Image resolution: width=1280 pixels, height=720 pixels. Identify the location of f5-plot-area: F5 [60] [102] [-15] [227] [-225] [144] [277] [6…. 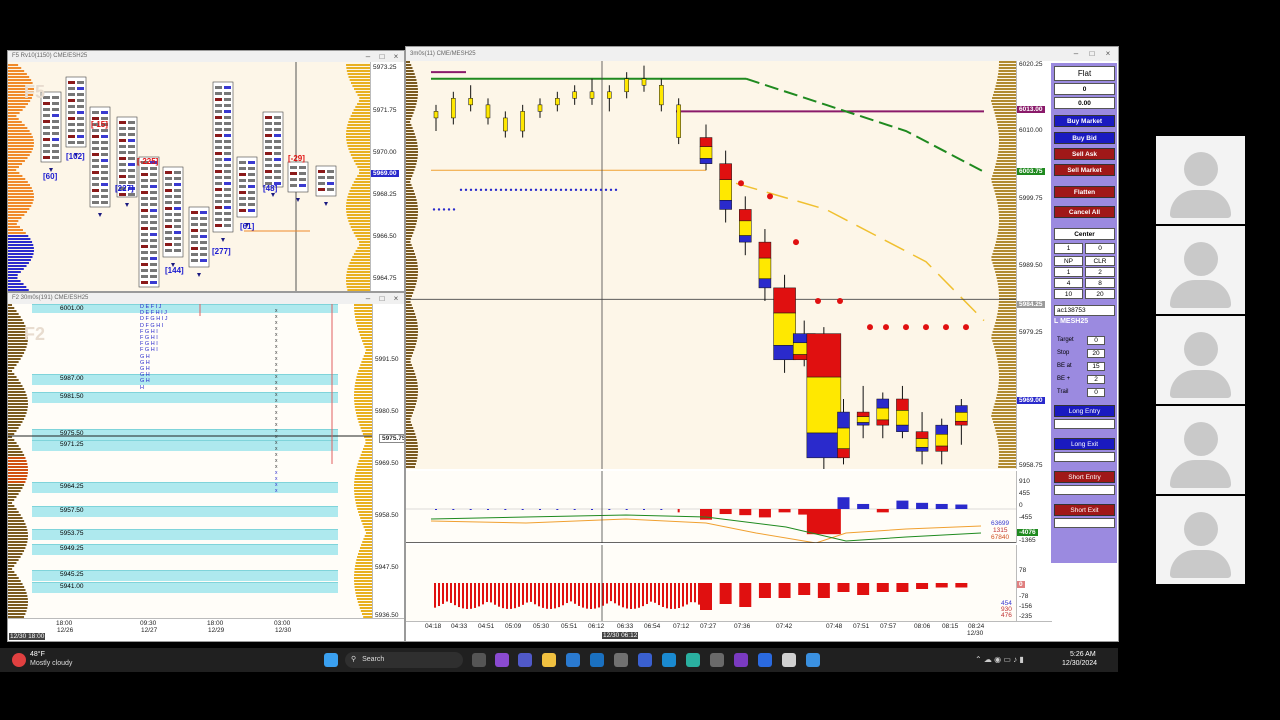
(189, 176).